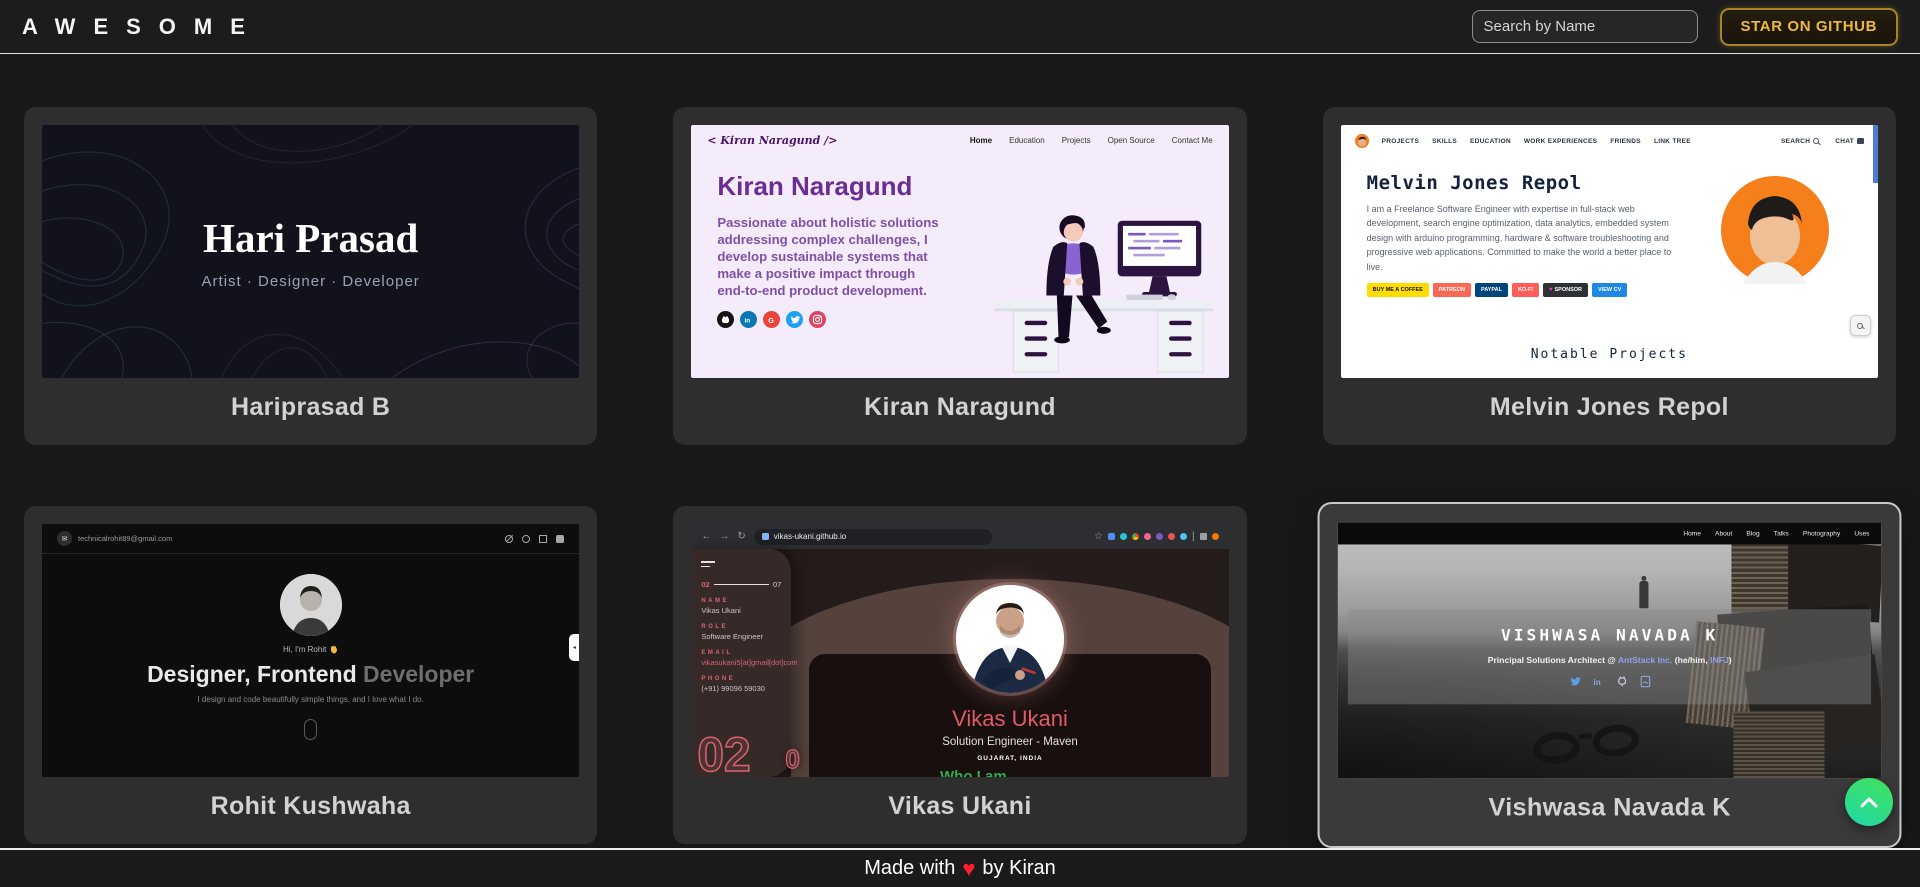 The width and height of the screenshot is (1920, 887). Describe the element at coordinates (1445, 141) in the screenshot. I see `nav-link: SKILLS` at that location.